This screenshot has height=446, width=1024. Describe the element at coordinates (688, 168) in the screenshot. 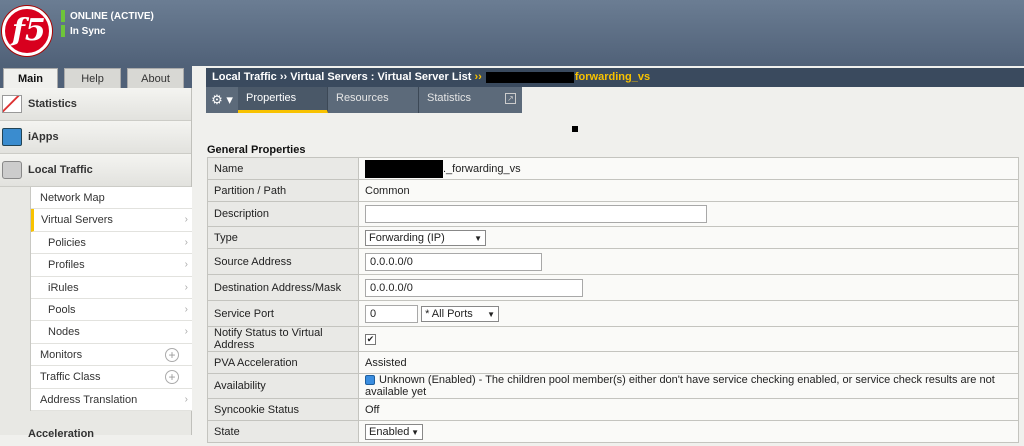

I see `name-cell: ._forwarding_vs` at that location.